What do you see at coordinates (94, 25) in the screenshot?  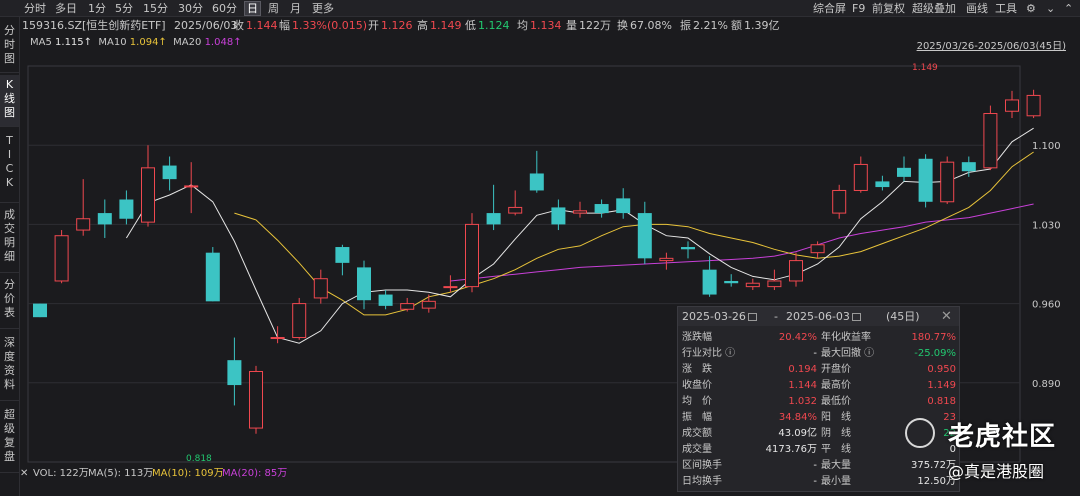 I see `security-code: 159316.SZ[恒生创新药ETF]` at bounding box center [94, 25].